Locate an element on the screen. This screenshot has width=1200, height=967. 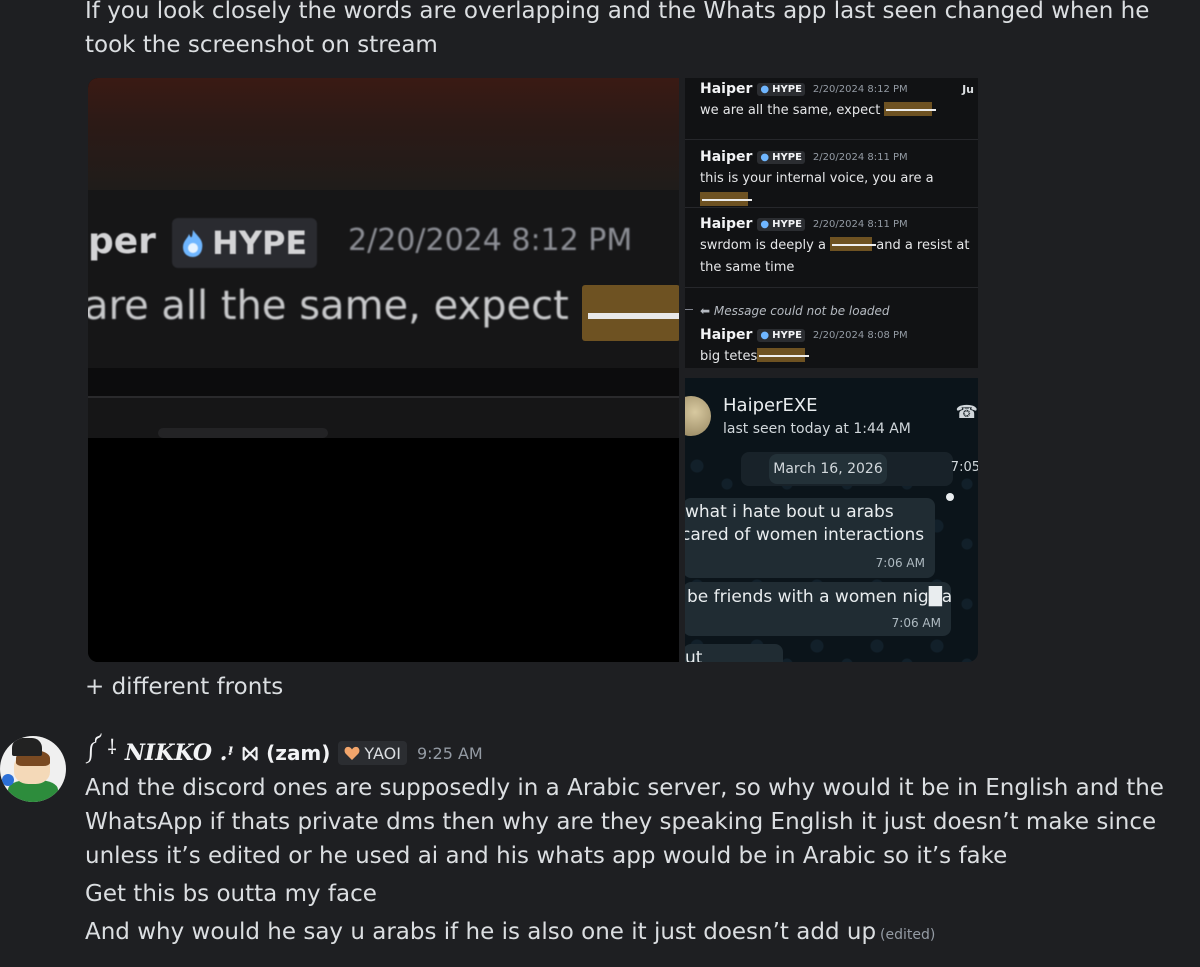
discord-message: Haiper ● HYPE 2/20/2024 8:08 PM big tetes is located at coordinates (831, 346).